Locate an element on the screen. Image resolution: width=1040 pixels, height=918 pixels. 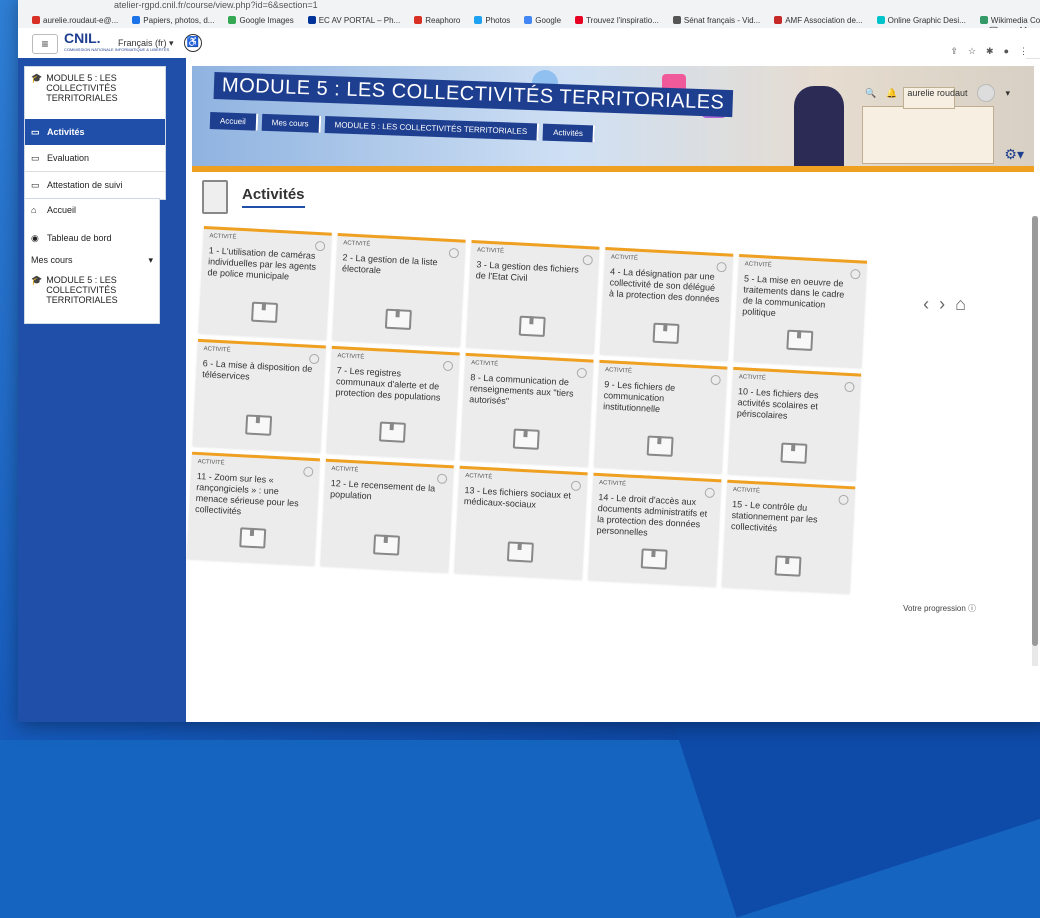
nav-item-label: Accueil is located at coordinates (62, 210).